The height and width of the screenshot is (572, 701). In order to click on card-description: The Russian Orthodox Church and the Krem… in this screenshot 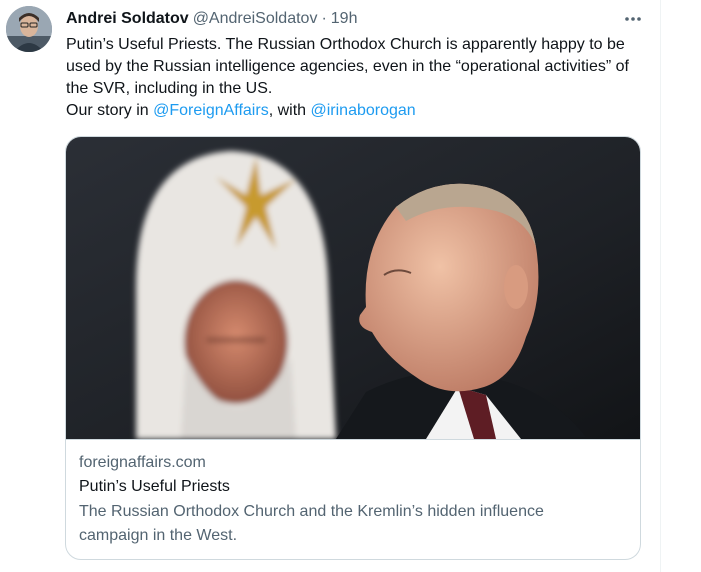, I will do `click(311, 523)`.